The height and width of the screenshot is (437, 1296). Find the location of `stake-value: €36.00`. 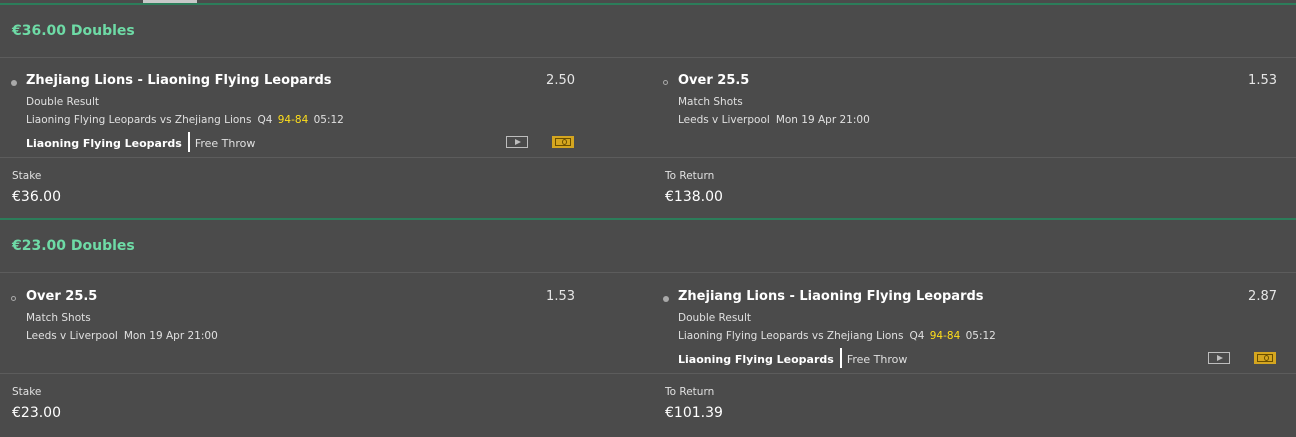

stake-value: €36.00 is located at coordinates (36, 197).